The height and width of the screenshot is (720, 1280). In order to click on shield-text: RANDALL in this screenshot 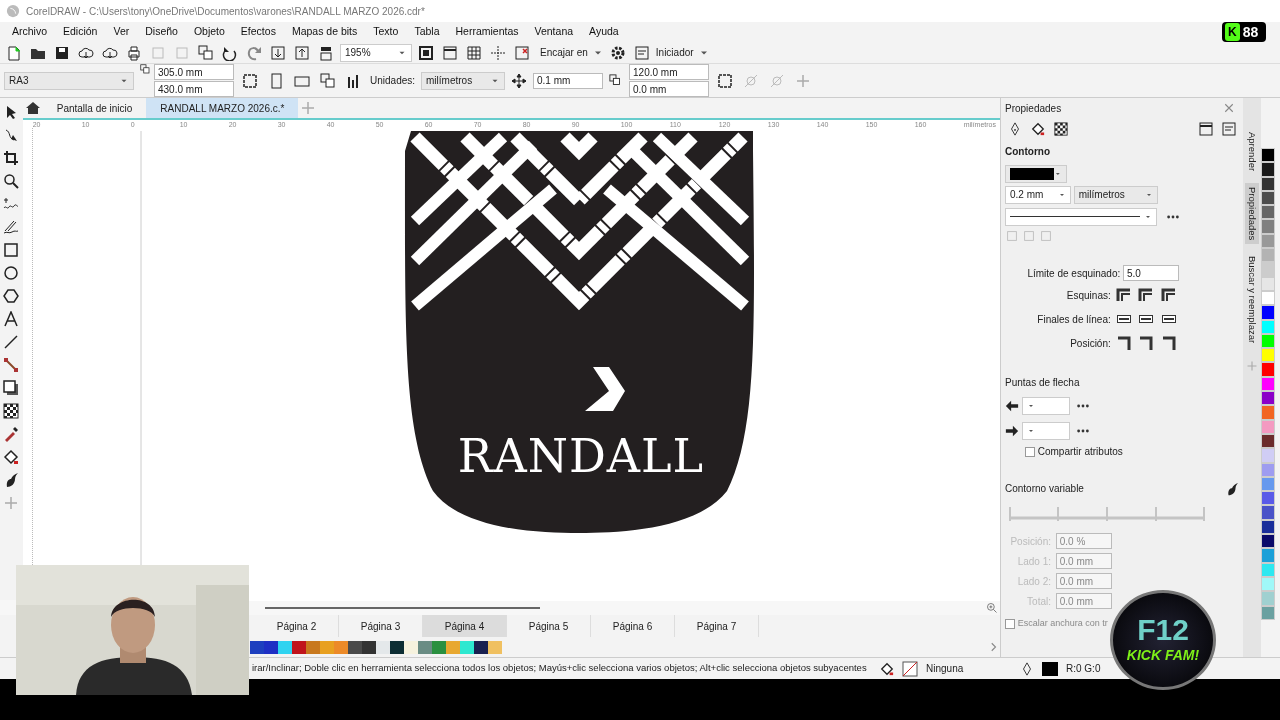, I will do `click(580, 456)`.